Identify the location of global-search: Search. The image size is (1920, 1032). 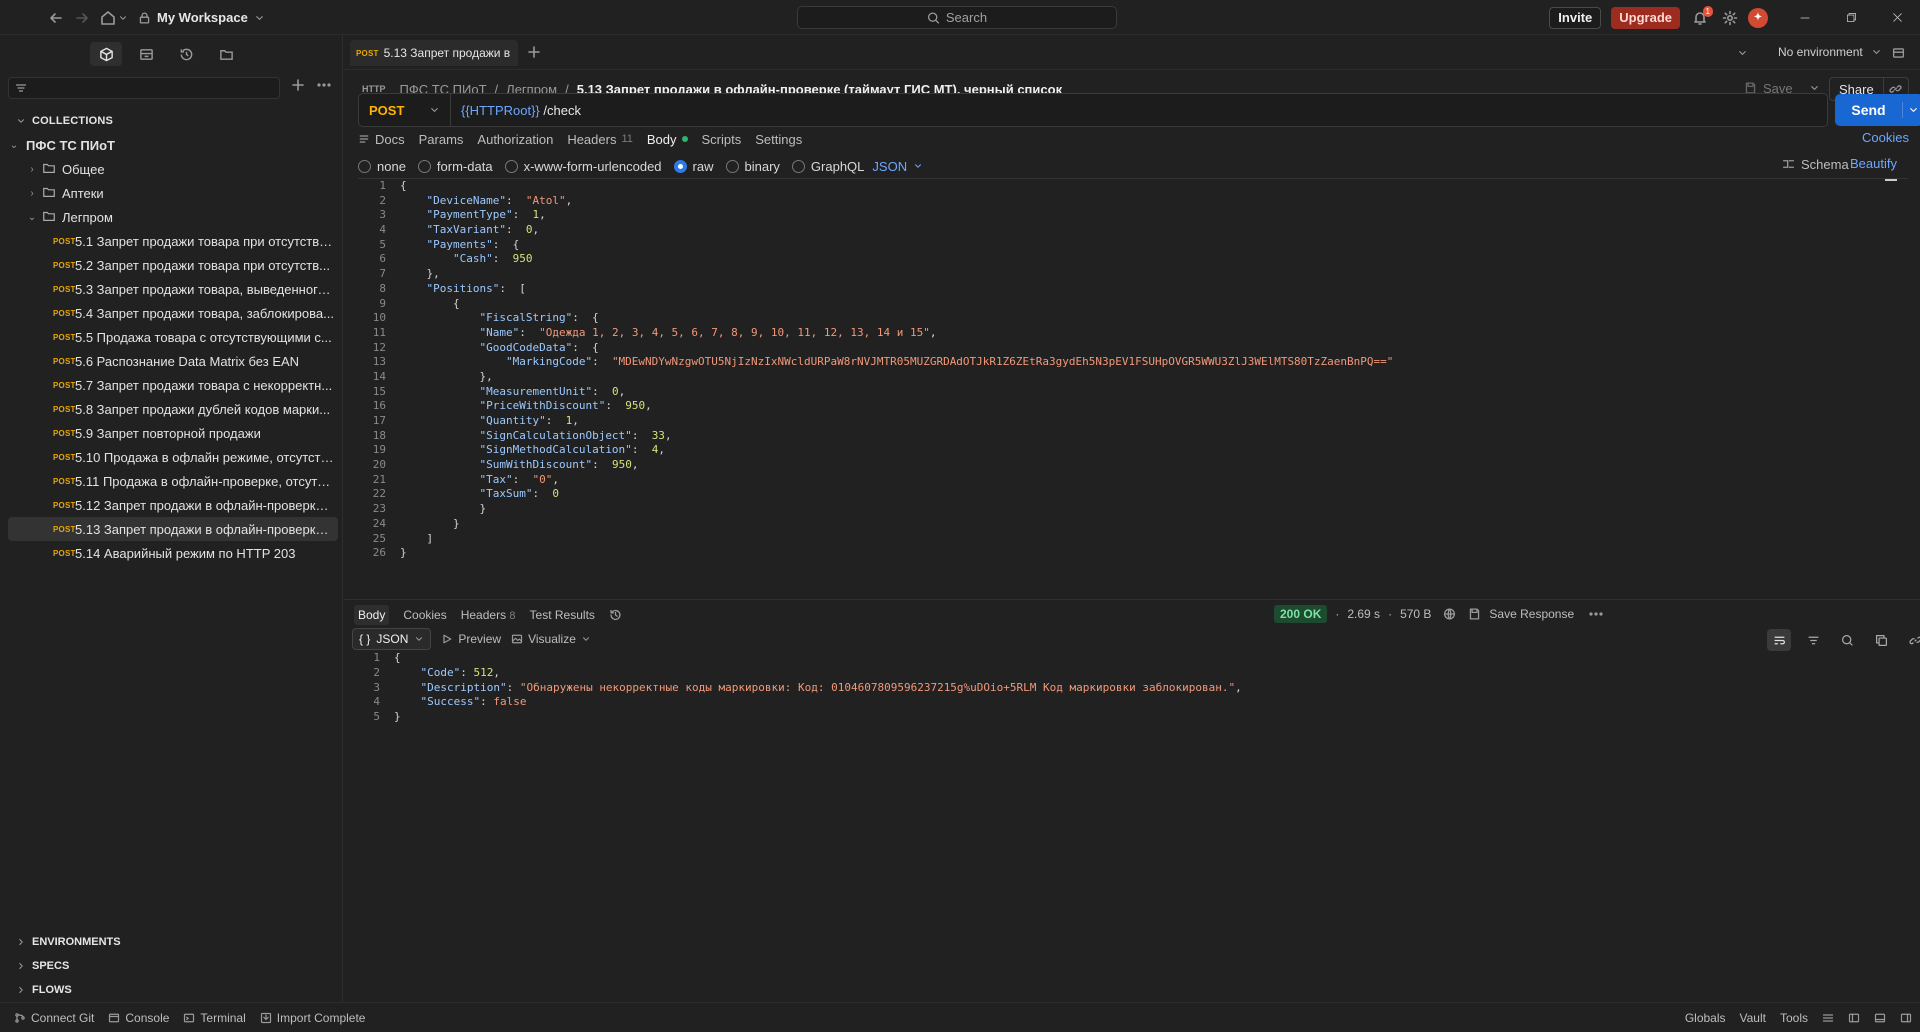
(957, 17).